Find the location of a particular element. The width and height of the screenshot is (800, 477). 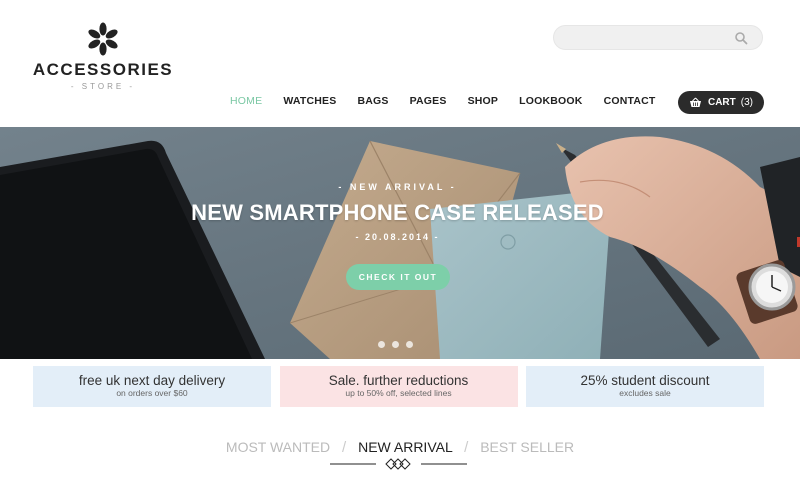

tab-new-arrival: NEW ARRIVAL is located at coordinates (405, 447).